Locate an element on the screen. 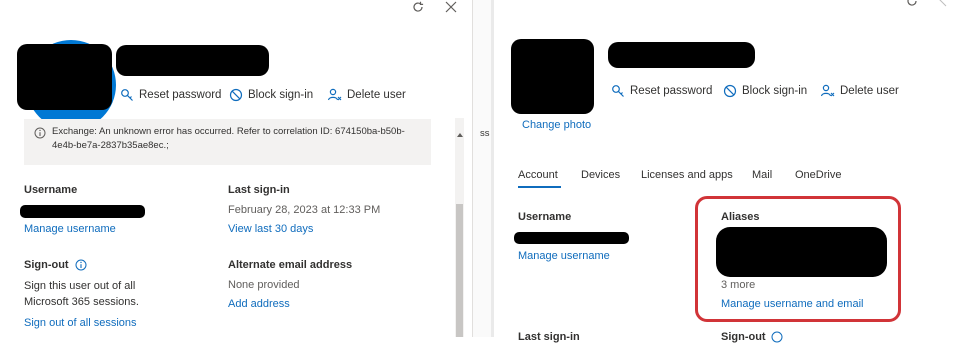  signout-description-line1: Sign this user out of all is located at coordinates (80, 286).